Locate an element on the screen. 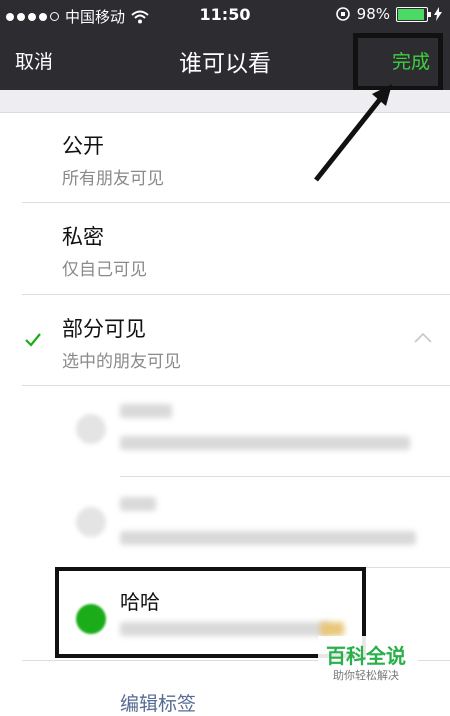 The width and height of the screenshot is (450, 716). battery-icon is located at coordinates (413, 14).